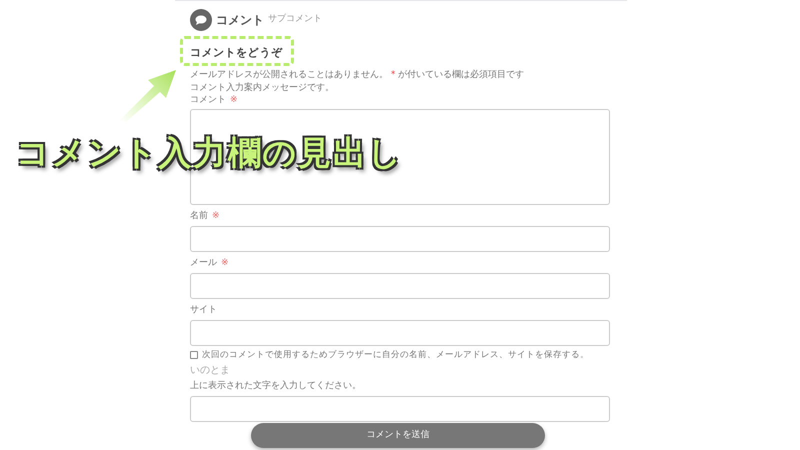 The width and height of the screenshot is (800, 450). What do you see at coordinates (203, 263) in the screenshot?
I see `field-label: メール` at bounding box center [203, 263].